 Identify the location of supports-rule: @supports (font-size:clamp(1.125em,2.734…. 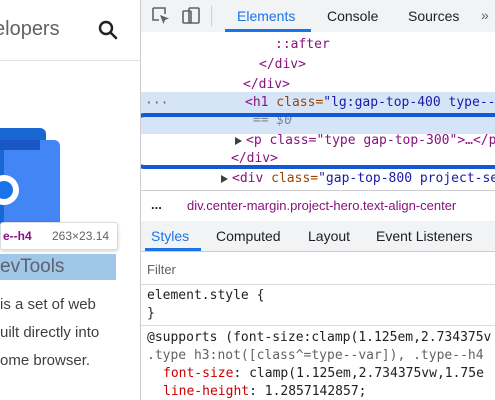
(319, 338).